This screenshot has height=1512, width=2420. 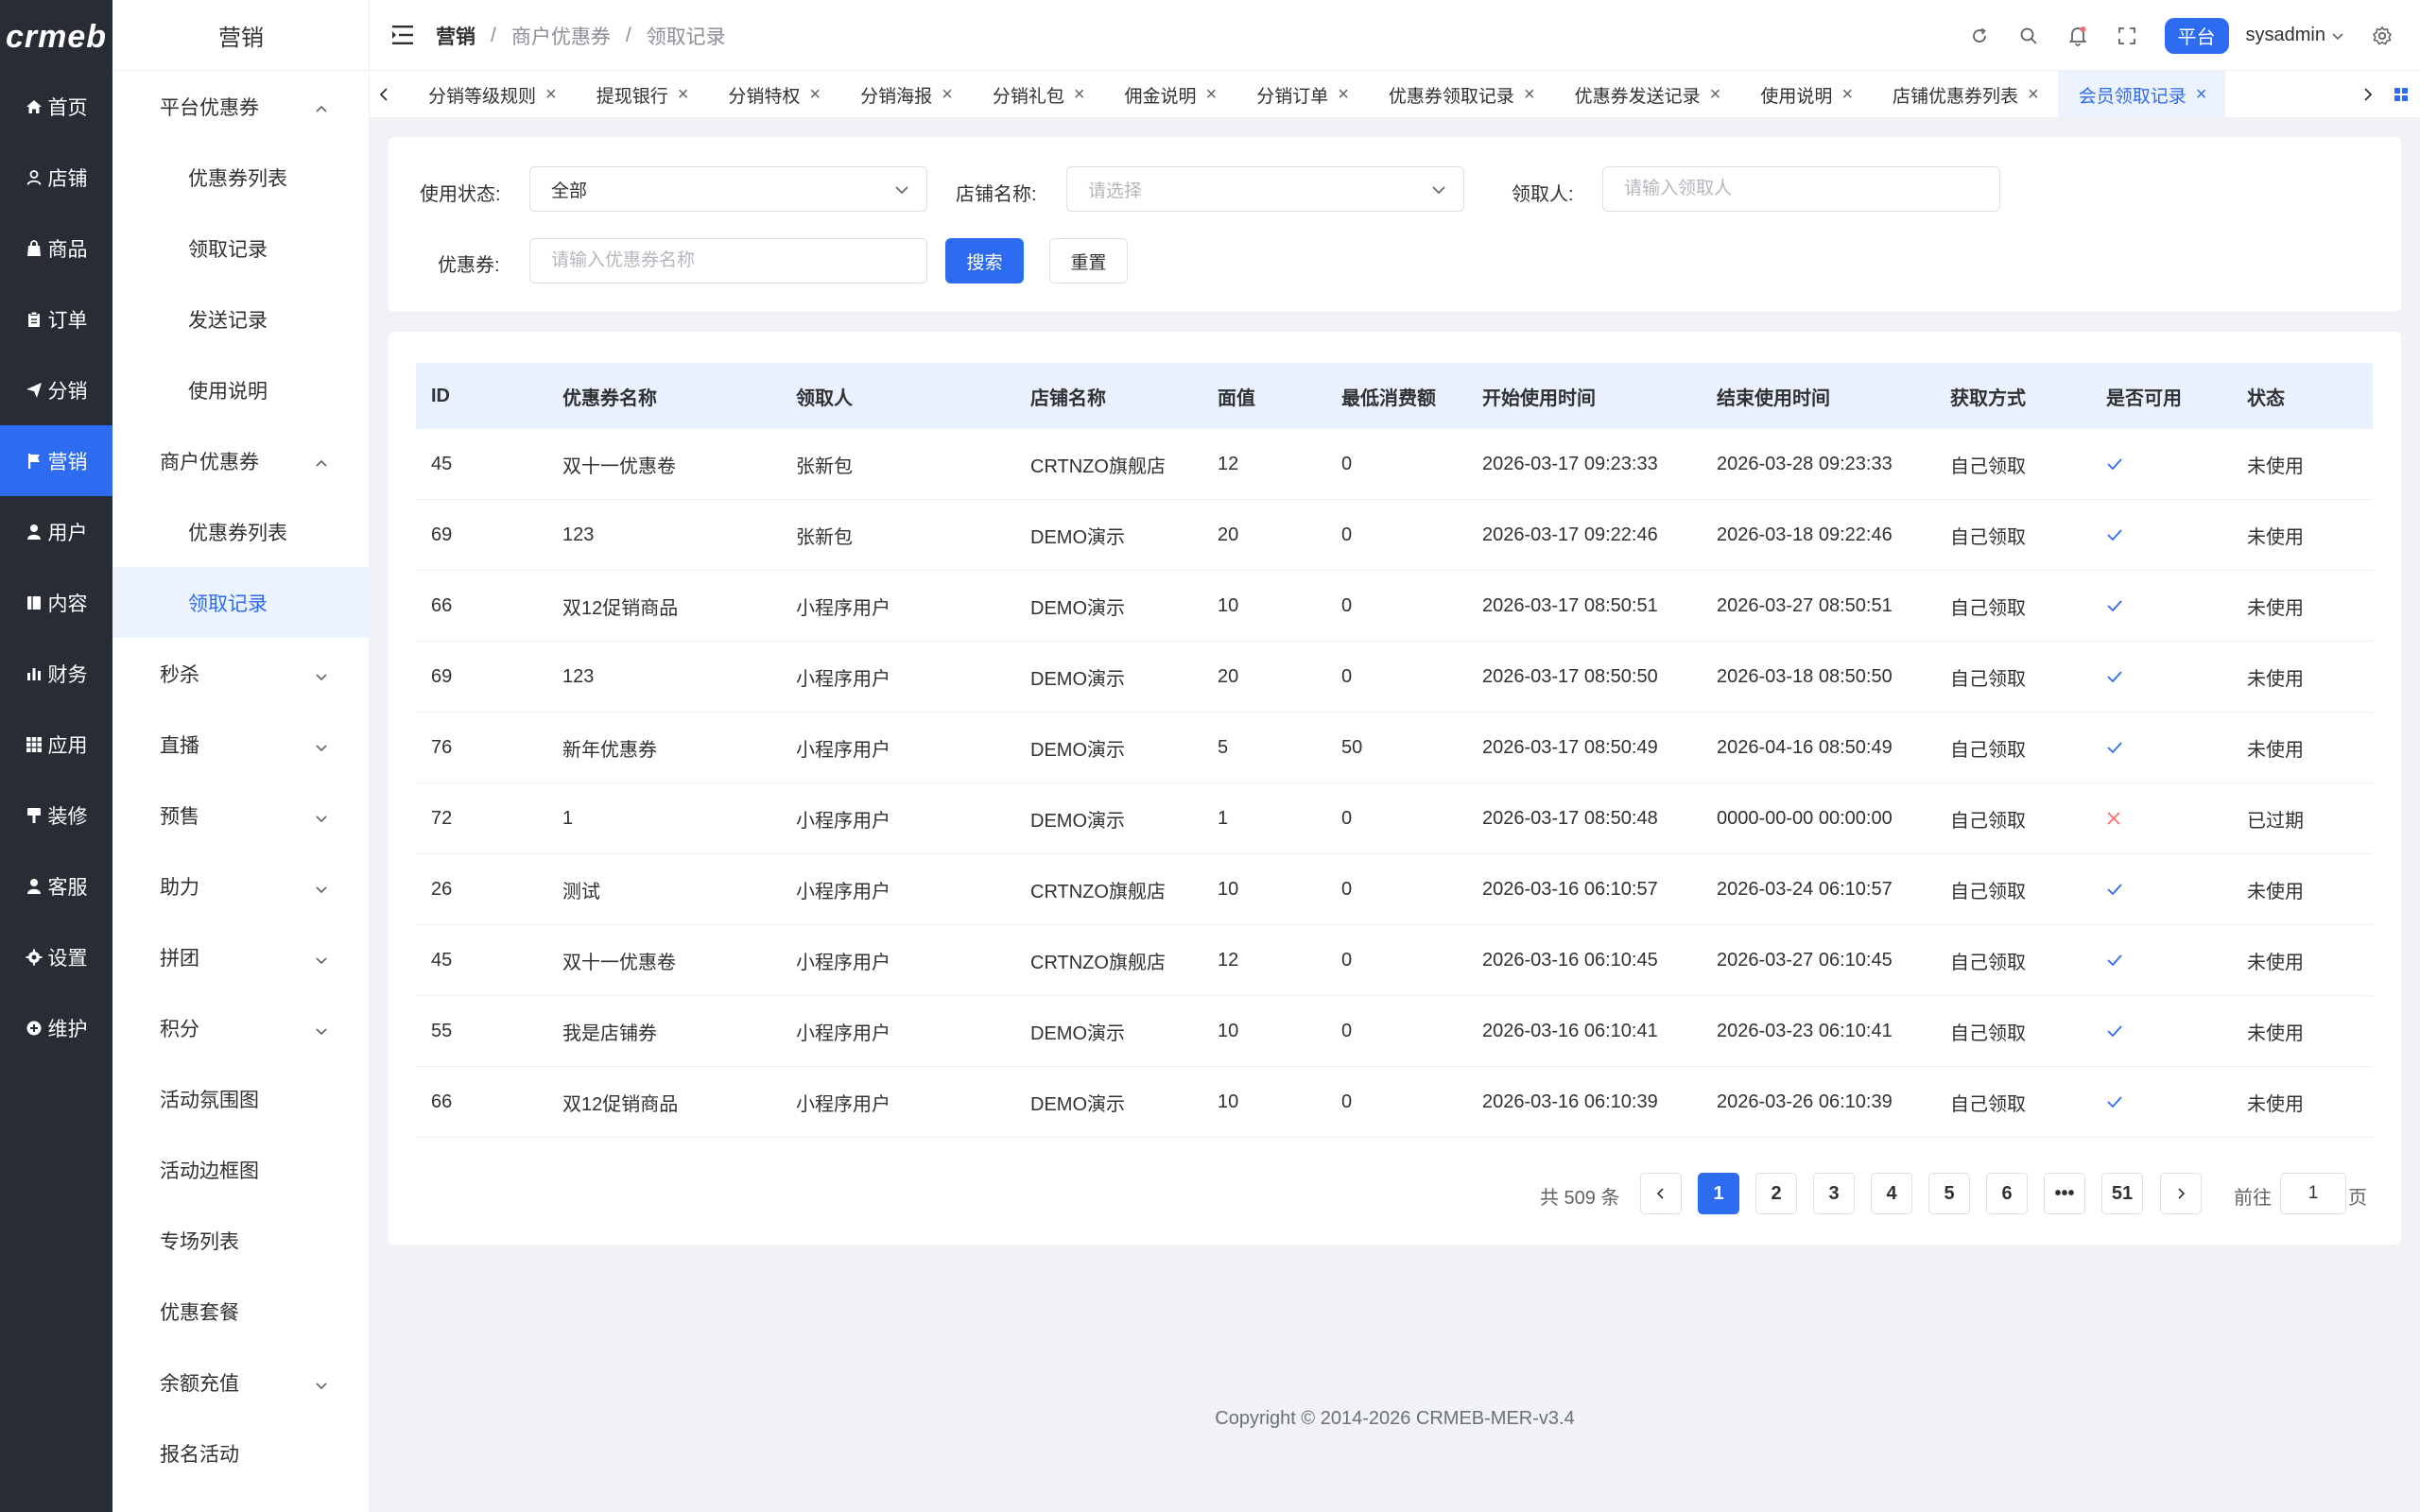 I want to click on menu-toggle-icon, so click(x=403, y=35).